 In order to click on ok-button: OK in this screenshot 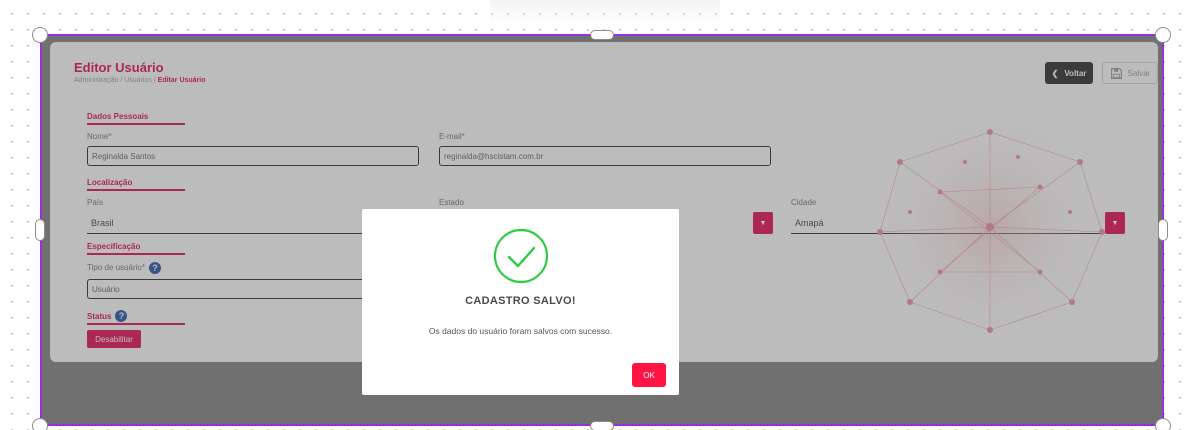, I will do `click(649, 375)`.